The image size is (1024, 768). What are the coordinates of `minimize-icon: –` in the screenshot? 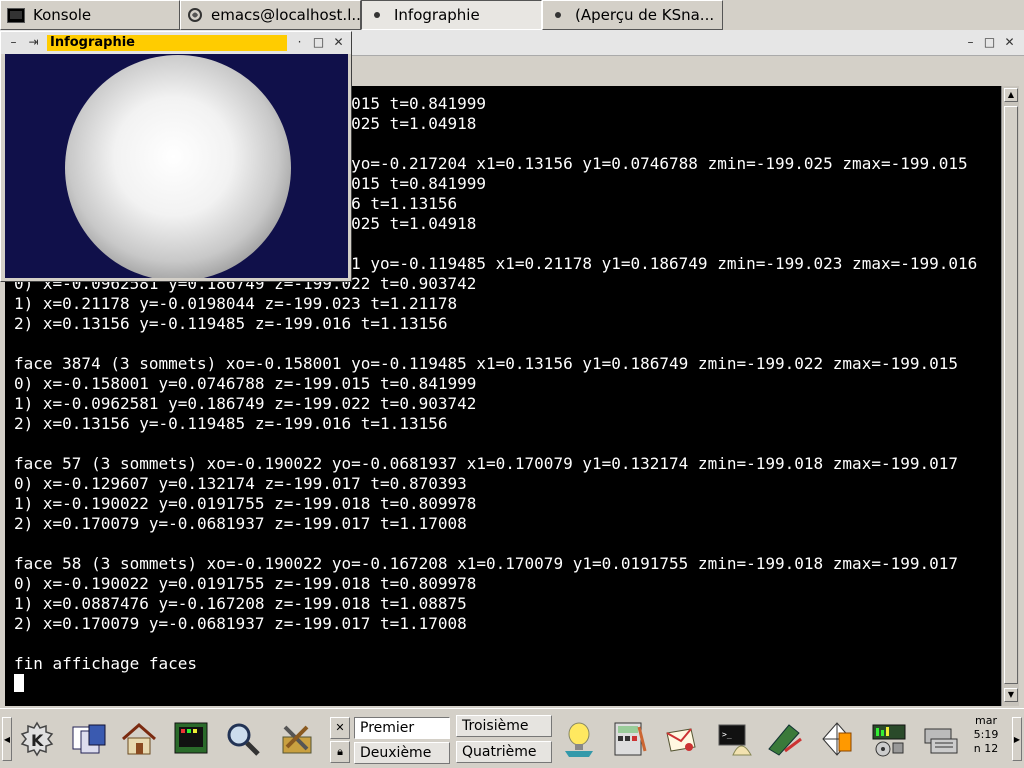 It's located at (970, 42).